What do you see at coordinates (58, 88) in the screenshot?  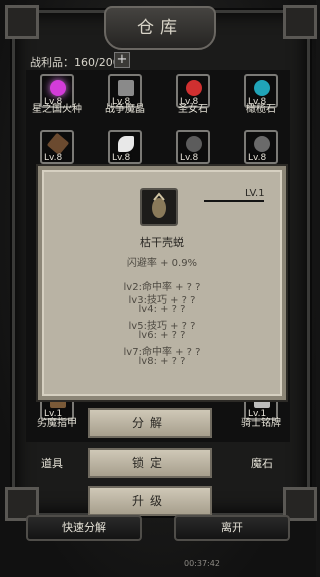 I see `gem-icon` at bounding box center [58, 88].